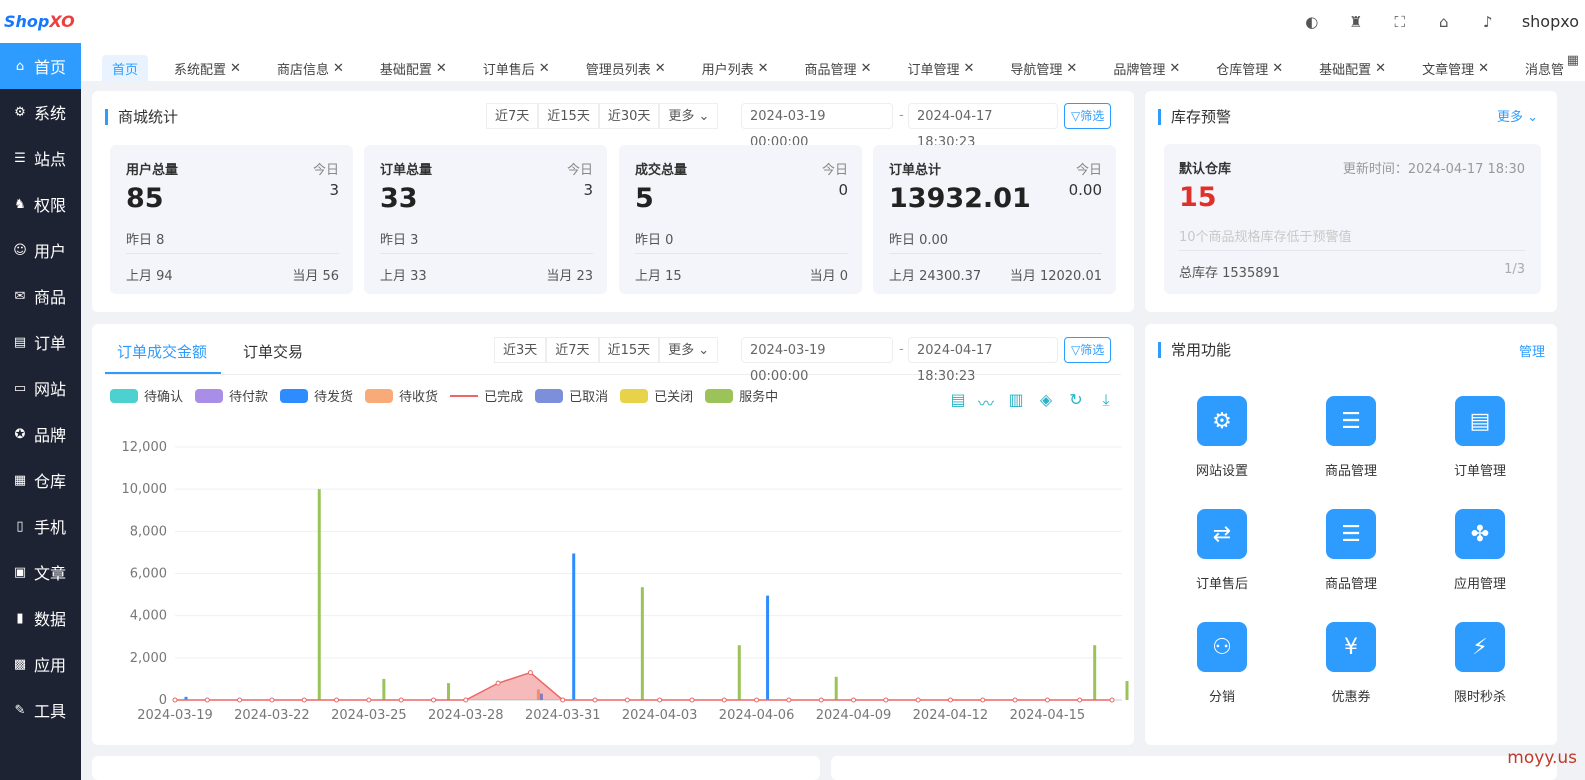  Describe the element at coordinates (162, 351) in the screenshot. I see `tab-order-amount: 订单成交金额` at that location.